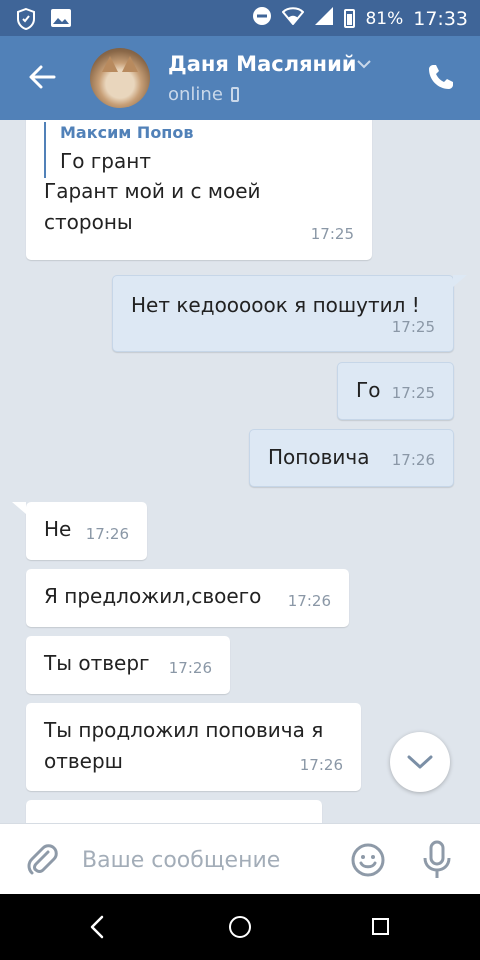 This screenshot has width=480, height=960. I want to click on voice-message-button, so click(437, 860).